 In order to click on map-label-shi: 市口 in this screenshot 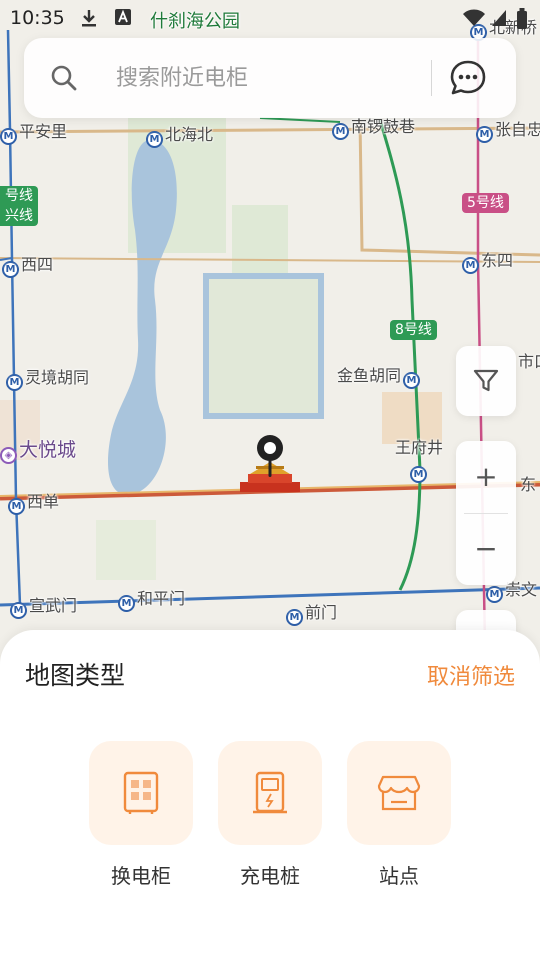, I will do `click(529, 361)`.